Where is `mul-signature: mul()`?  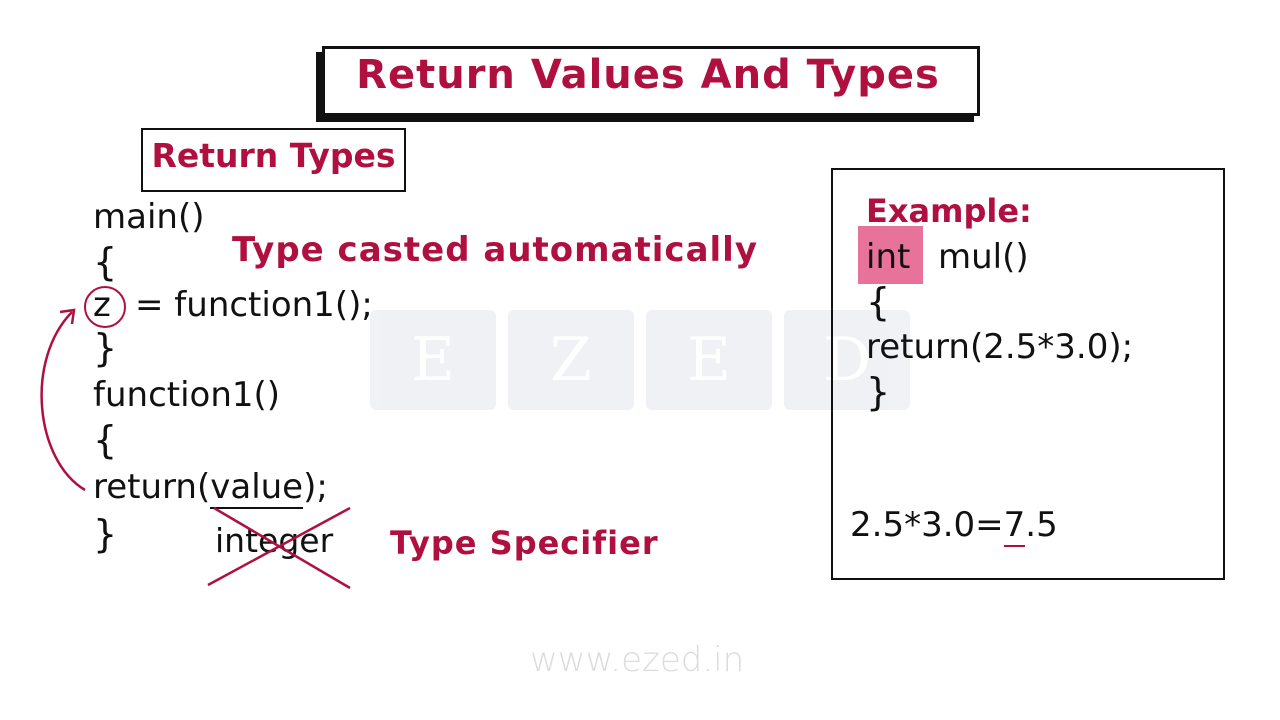 mul-signature: mul() is located at coordinates (983, 257).